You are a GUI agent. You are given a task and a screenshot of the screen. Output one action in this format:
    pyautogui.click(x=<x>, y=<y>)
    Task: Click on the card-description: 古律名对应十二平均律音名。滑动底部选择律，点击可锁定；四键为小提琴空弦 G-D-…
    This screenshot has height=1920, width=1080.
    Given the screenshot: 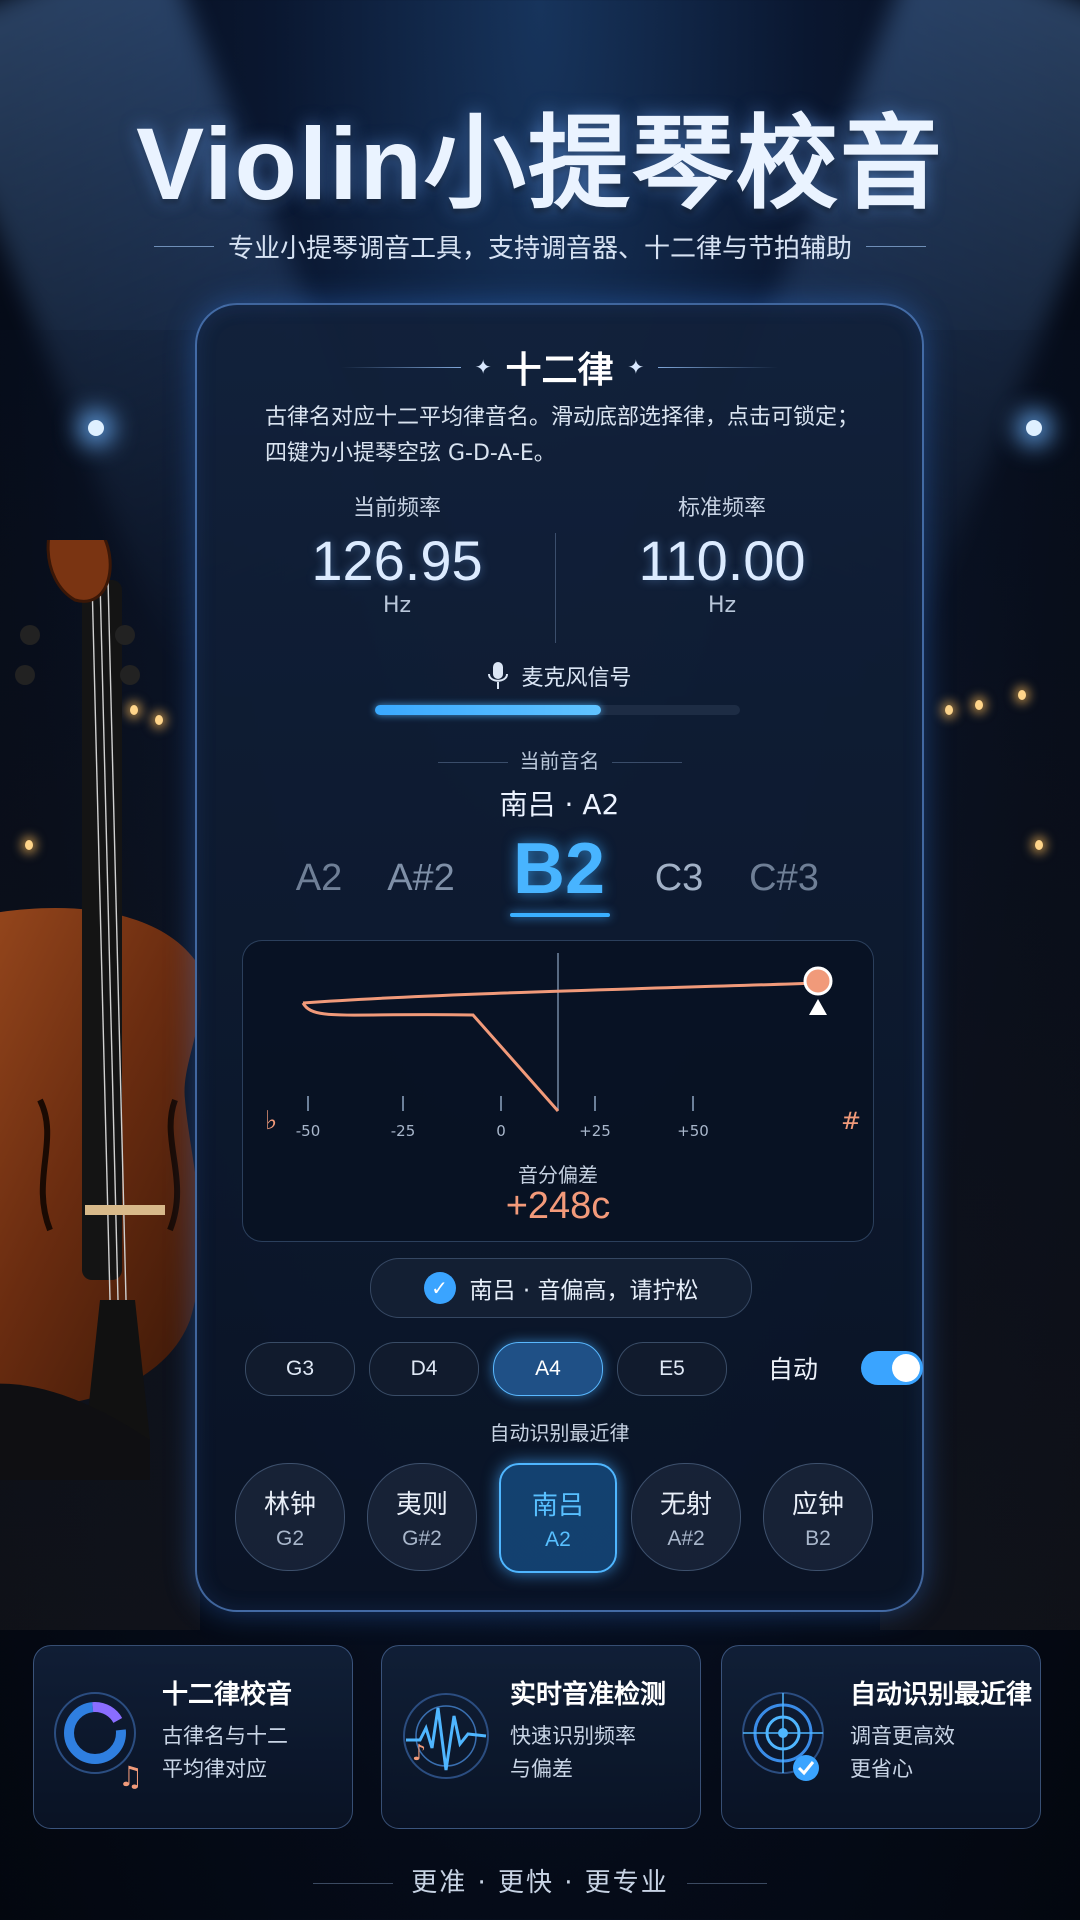 What is the action you would take?
    pyautogui.click(x=562, y=435)
    